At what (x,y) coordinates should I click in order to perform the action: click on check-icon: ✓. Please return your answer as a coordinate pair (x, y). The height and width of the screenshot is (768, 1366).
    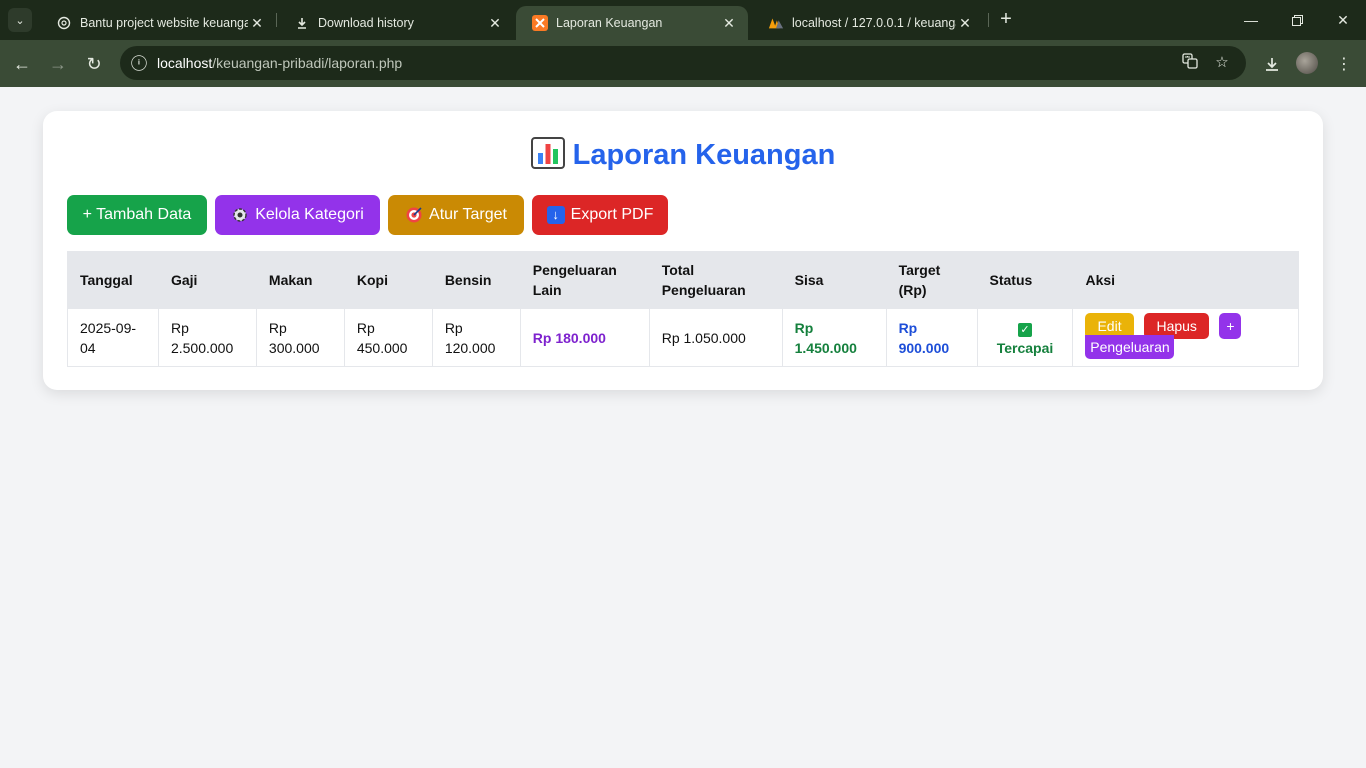
    Looking at the image, I should click on (1024, 329).